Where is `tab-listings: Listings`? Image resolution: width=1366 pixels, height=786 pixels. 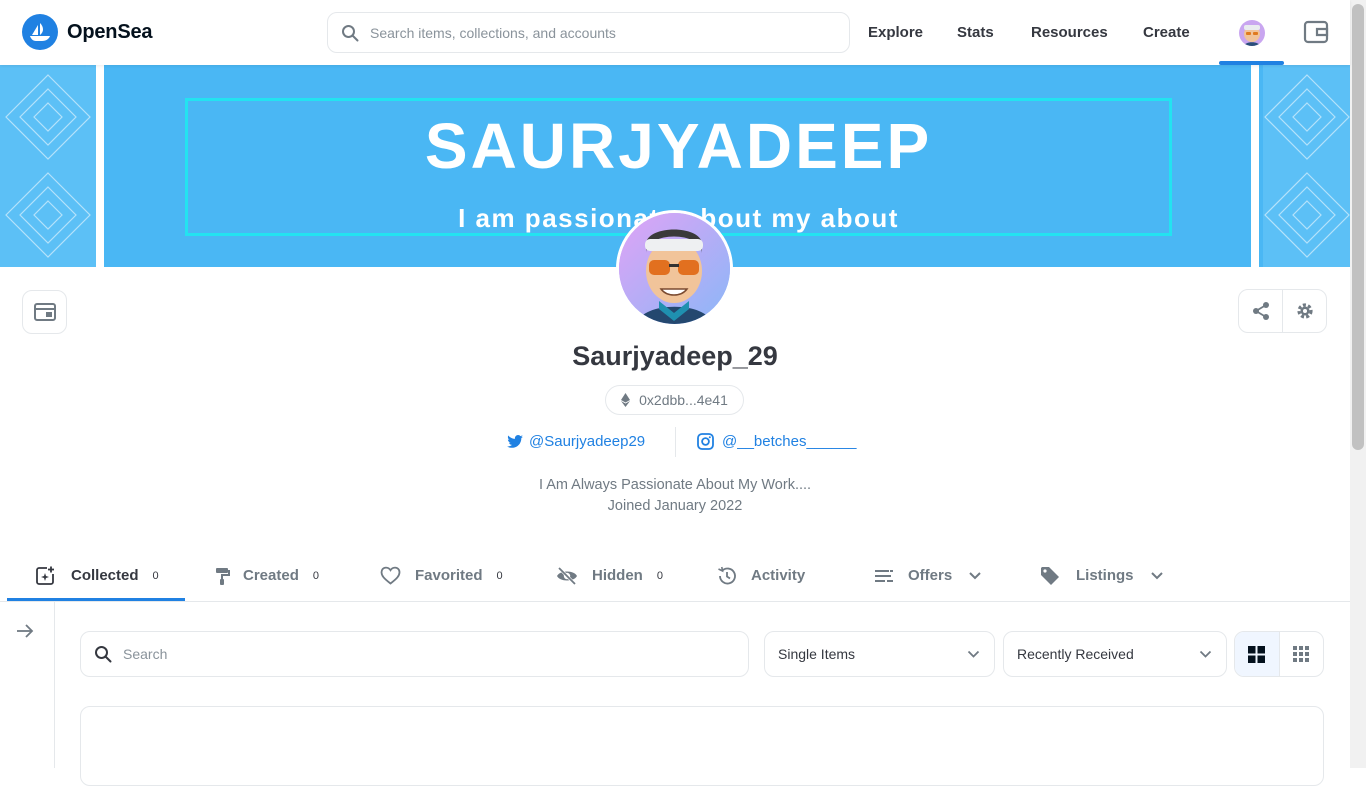
tab-listings: Listings is located at coordinates (1102, 575).